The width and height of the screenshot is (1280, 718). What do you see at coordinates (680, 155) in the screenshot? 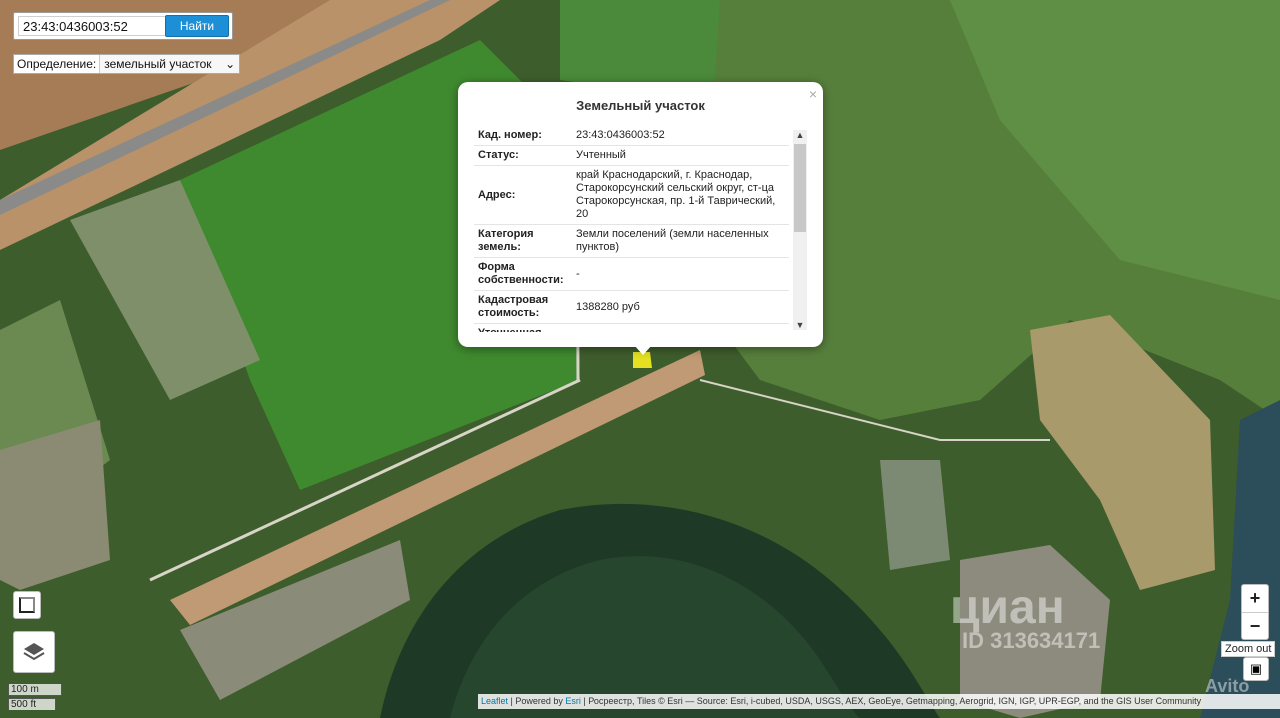
I see `row-value: Учтенный` at bounding box center [680, 155].